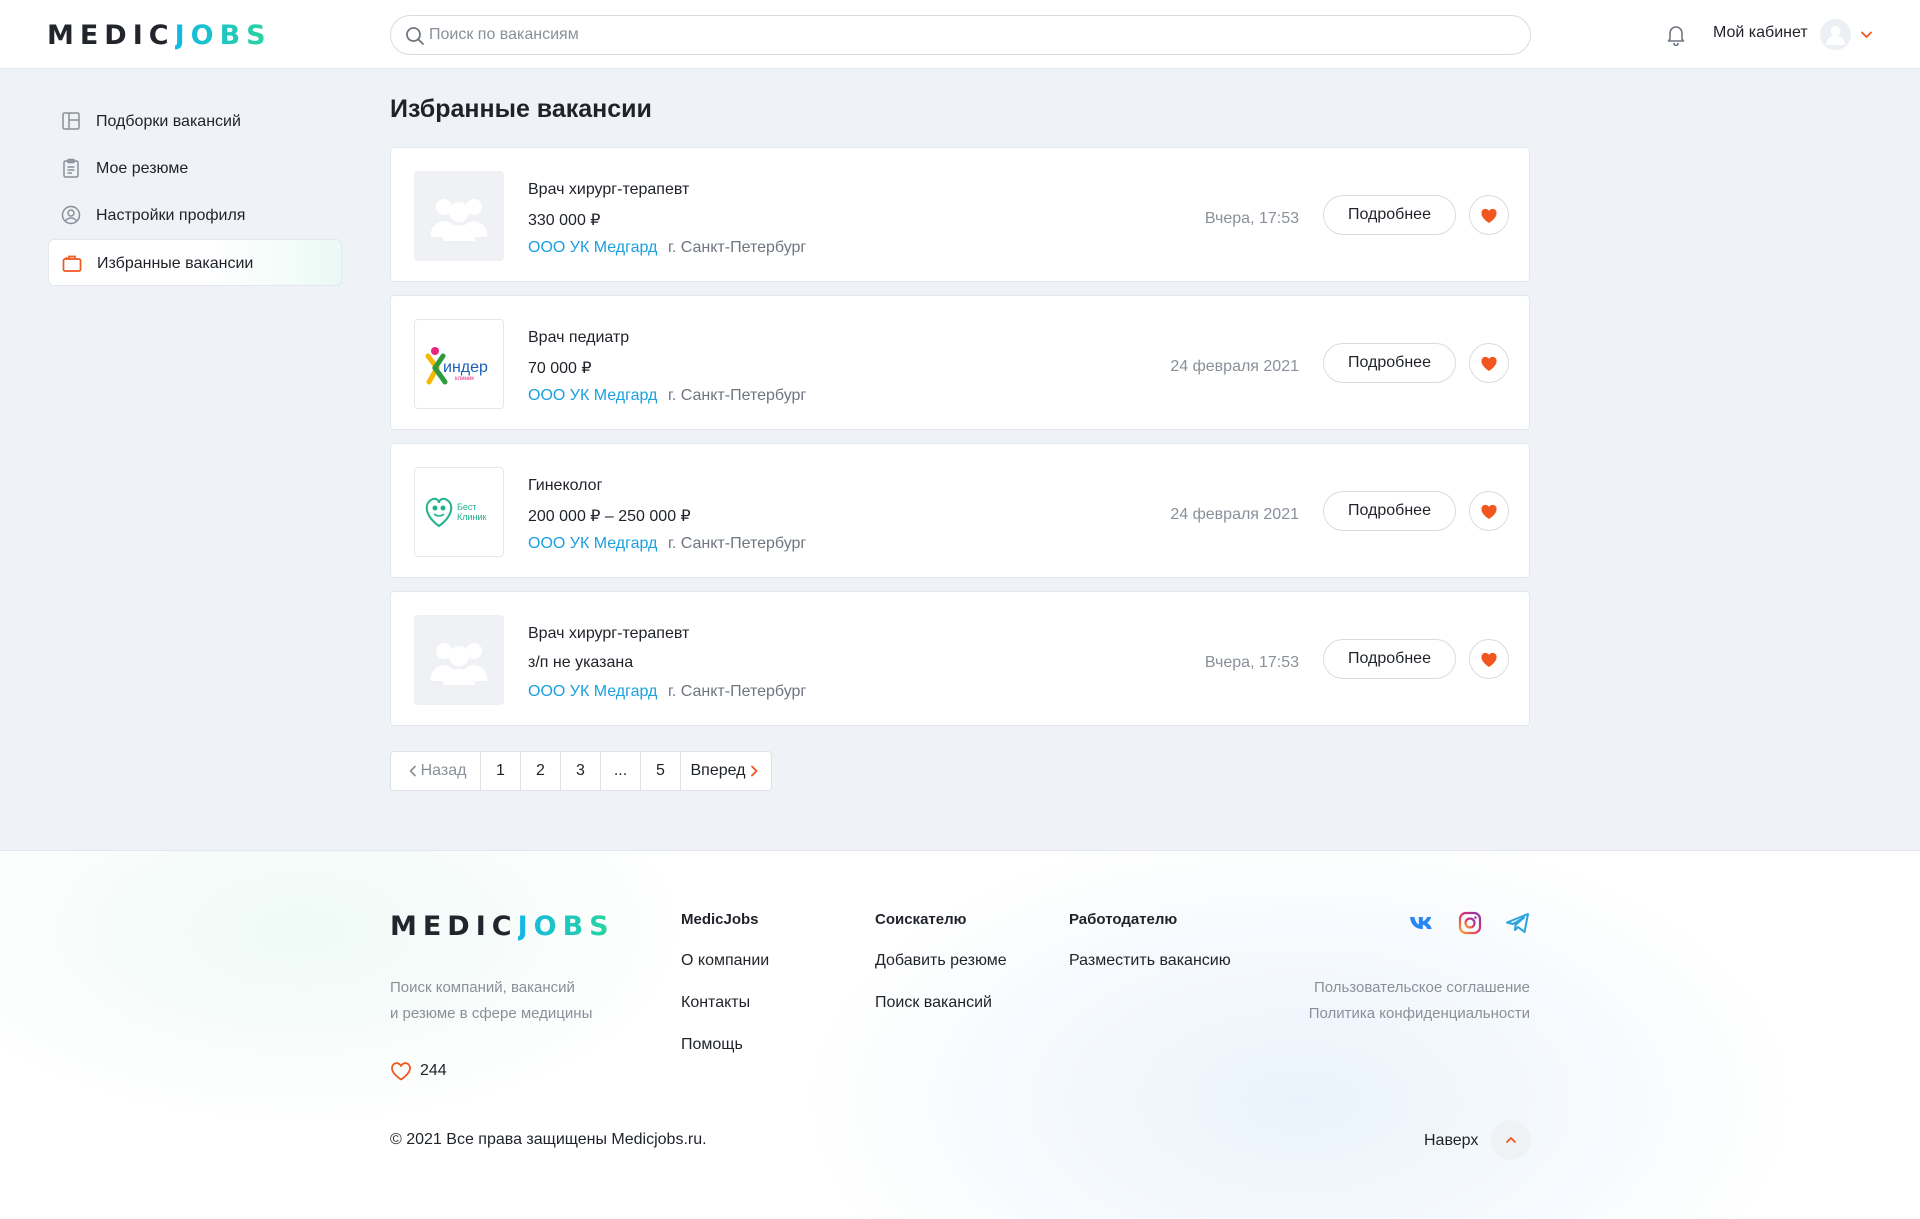  What do you see at coordinates (921, 919) in the screenshot?
I see `footer-column-heading: Соискателю` at bounding box center [921, 919].